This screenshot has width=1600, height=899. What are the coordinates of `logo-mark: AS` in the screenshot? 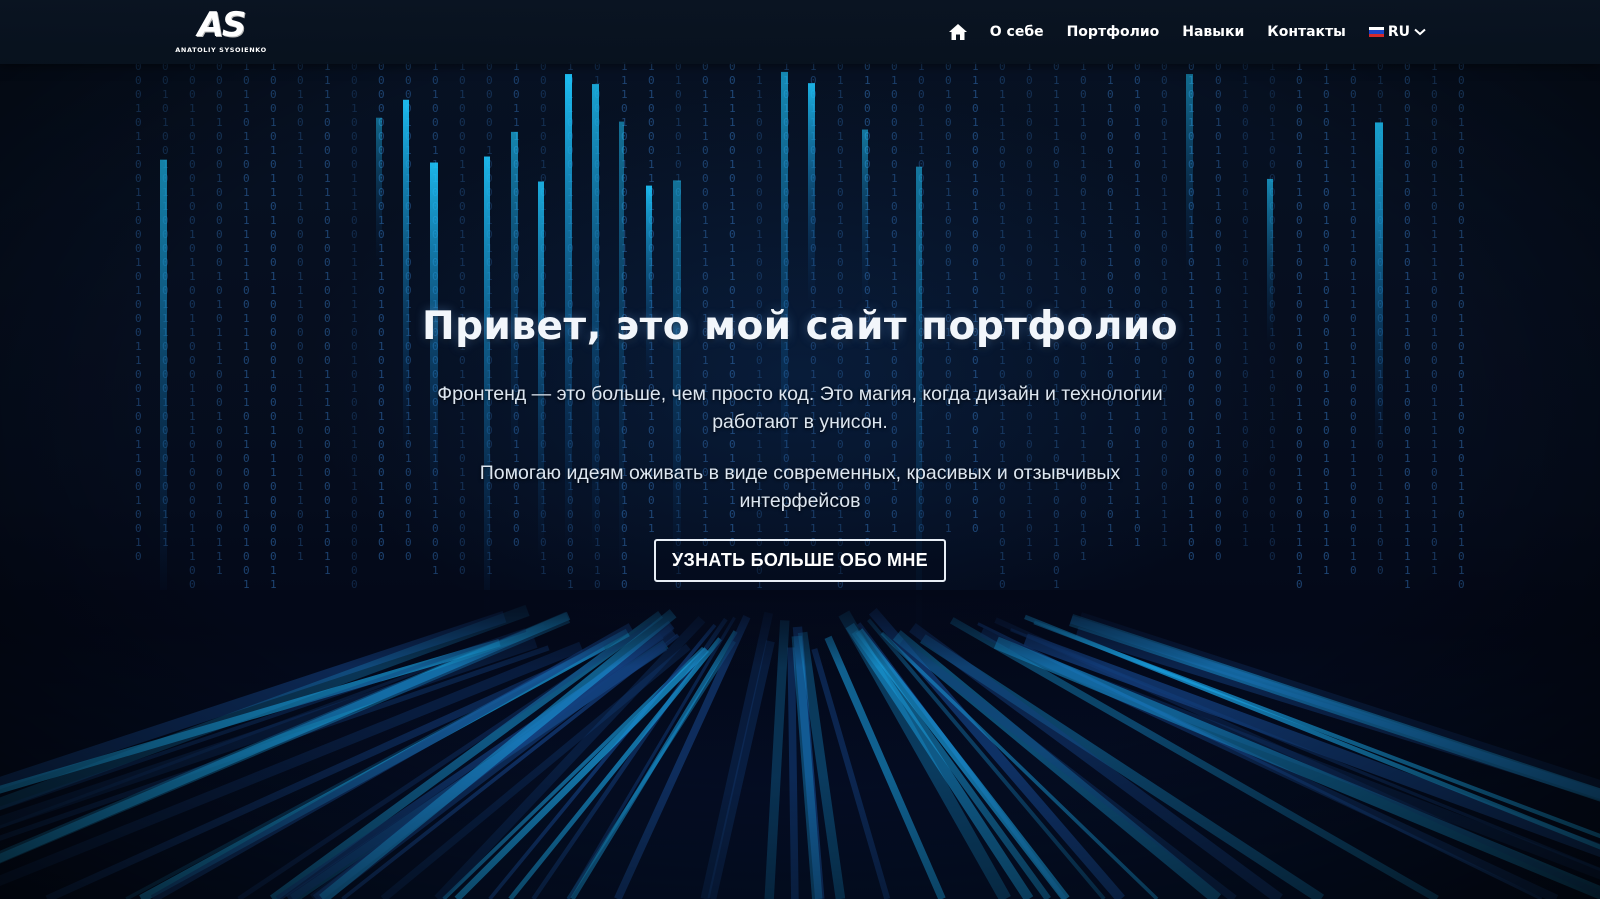 It's located at (222, 25).